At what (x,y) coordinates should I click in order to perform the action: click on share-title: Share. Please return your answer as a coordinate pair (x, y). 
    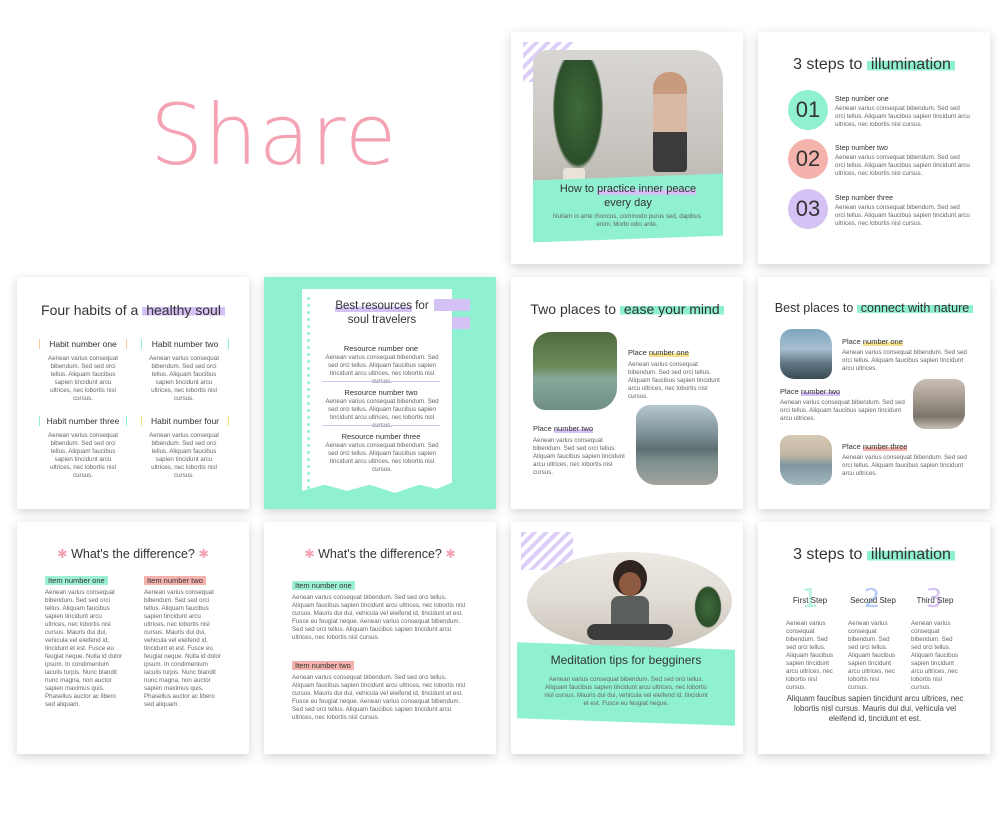
    Looking at the image, I should click on (274, 135).